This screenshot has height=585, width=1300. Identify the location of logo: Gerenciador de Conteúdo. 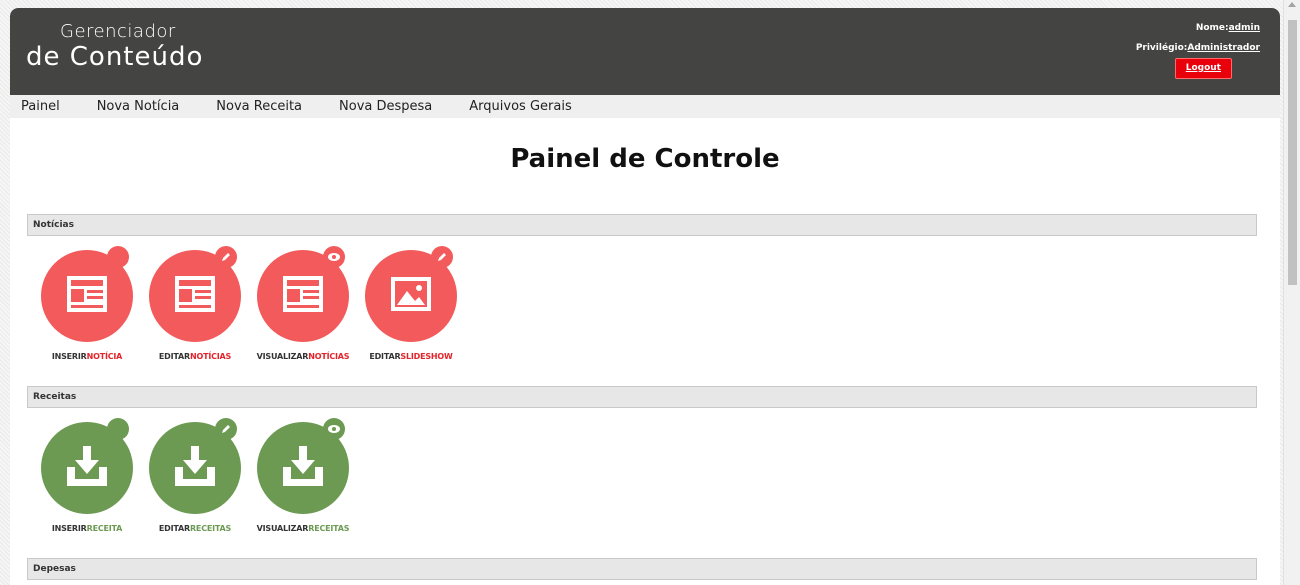
(115, 47).